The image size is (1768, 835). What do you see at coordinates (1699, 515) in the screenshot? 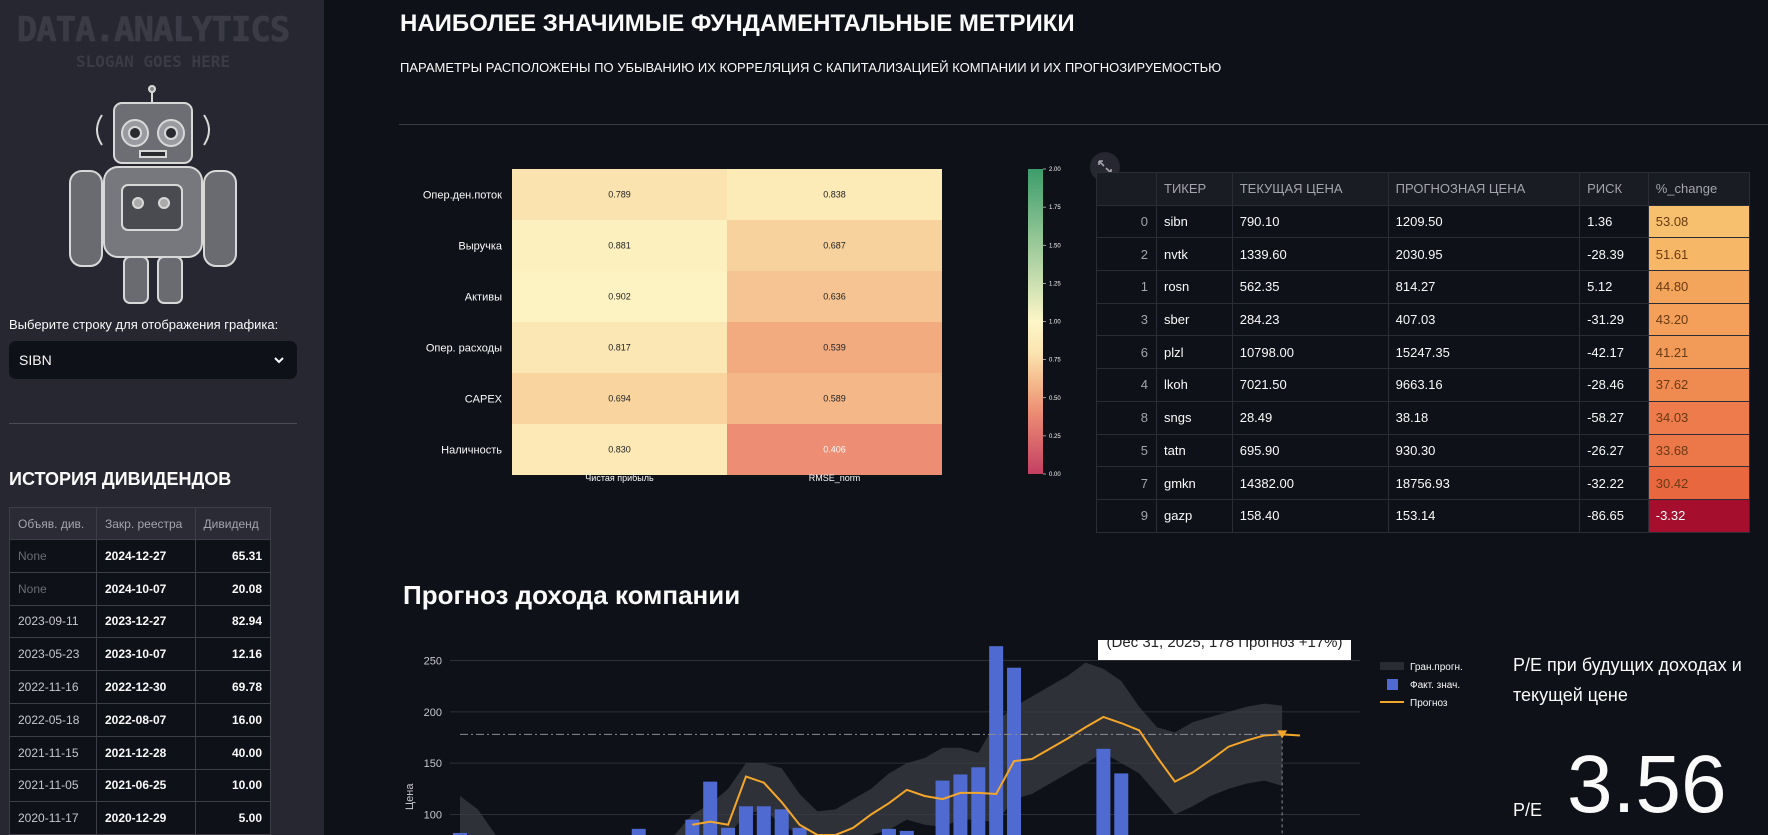
I see `table-cell: -3.32` at bounding box center [1699, 515].